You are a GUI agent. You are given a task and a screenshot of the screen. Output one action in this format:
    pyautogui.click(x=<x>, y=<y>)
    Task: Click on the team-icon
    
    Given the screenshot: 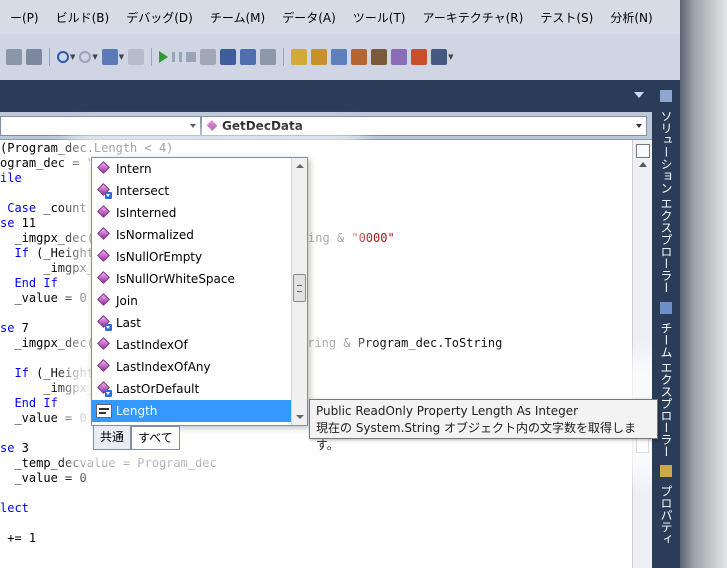 What is the action you would take?
    pyautogui.click(x=666, y=308)
    